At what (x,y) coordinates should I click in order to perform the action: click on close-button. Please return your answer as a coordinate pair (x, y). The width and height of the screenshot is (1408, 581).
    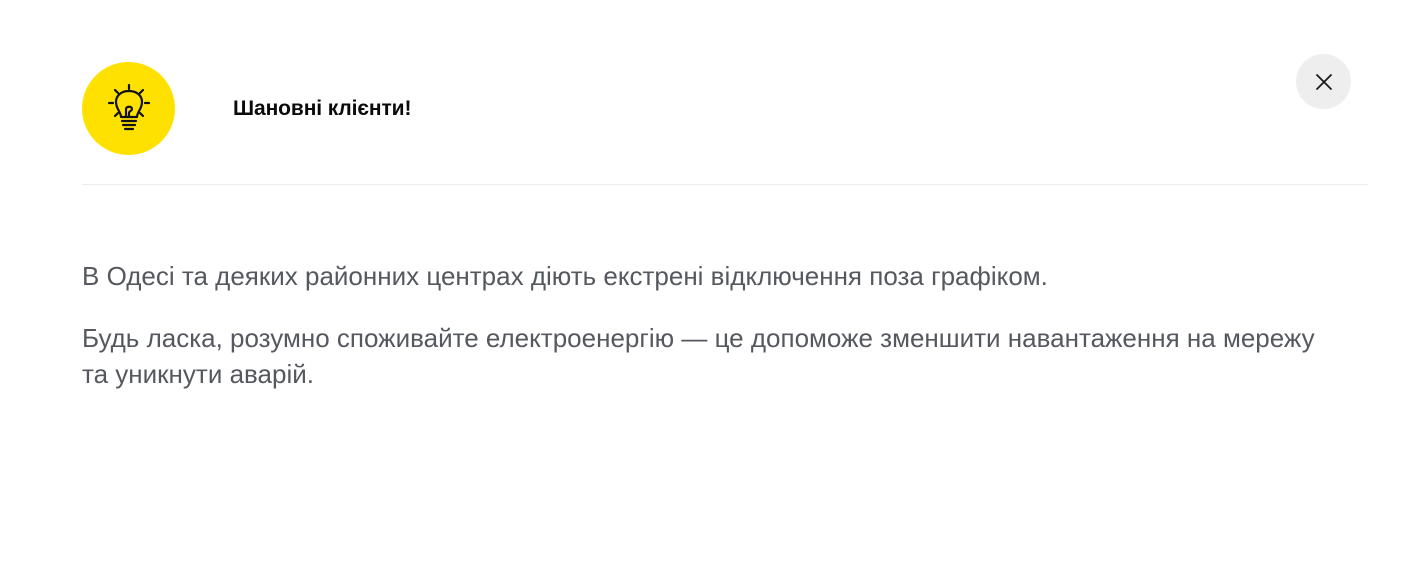
    Looking at the image, I should click on (1323, 81).